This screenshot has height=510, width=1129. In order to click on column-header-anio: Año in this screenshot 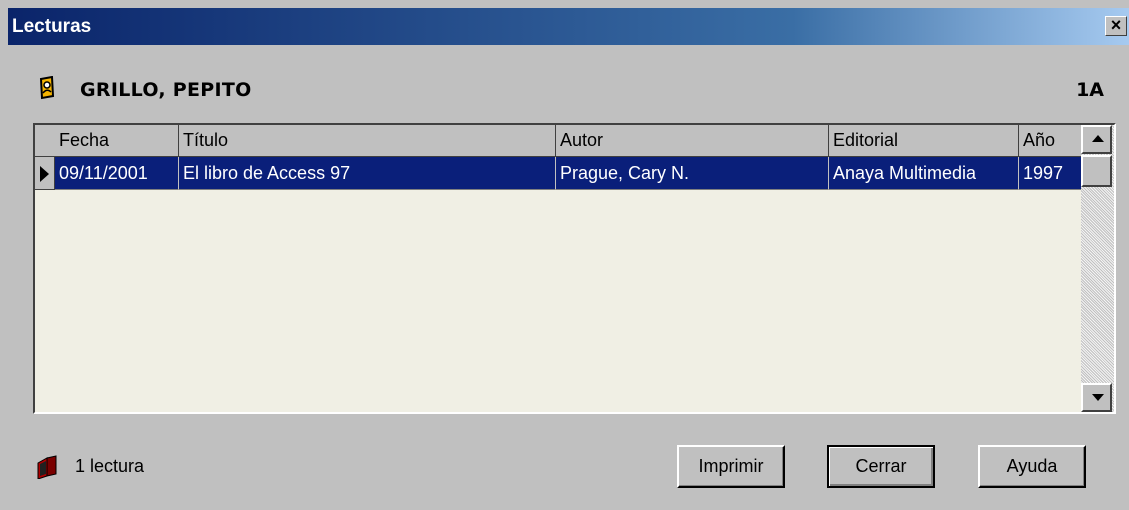, I will do `click(1051, 141)`.